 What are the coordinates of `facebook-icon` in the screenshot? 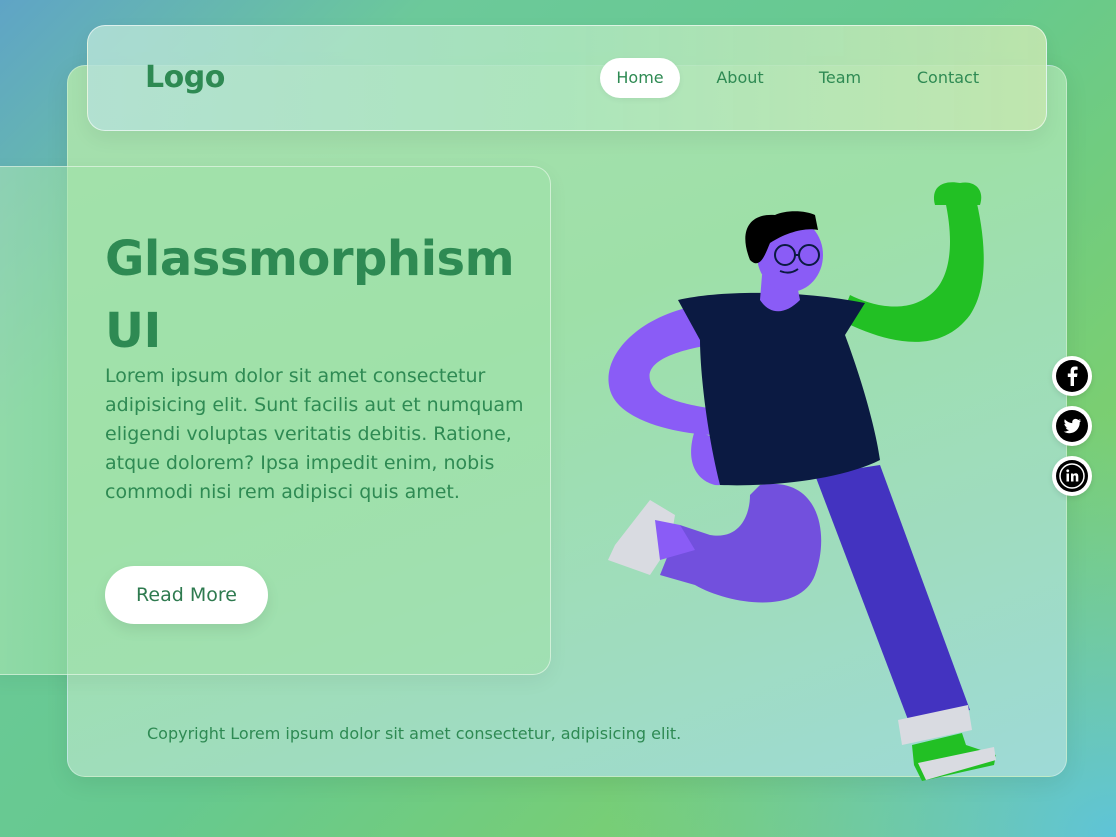 It's located at (1072, 376).